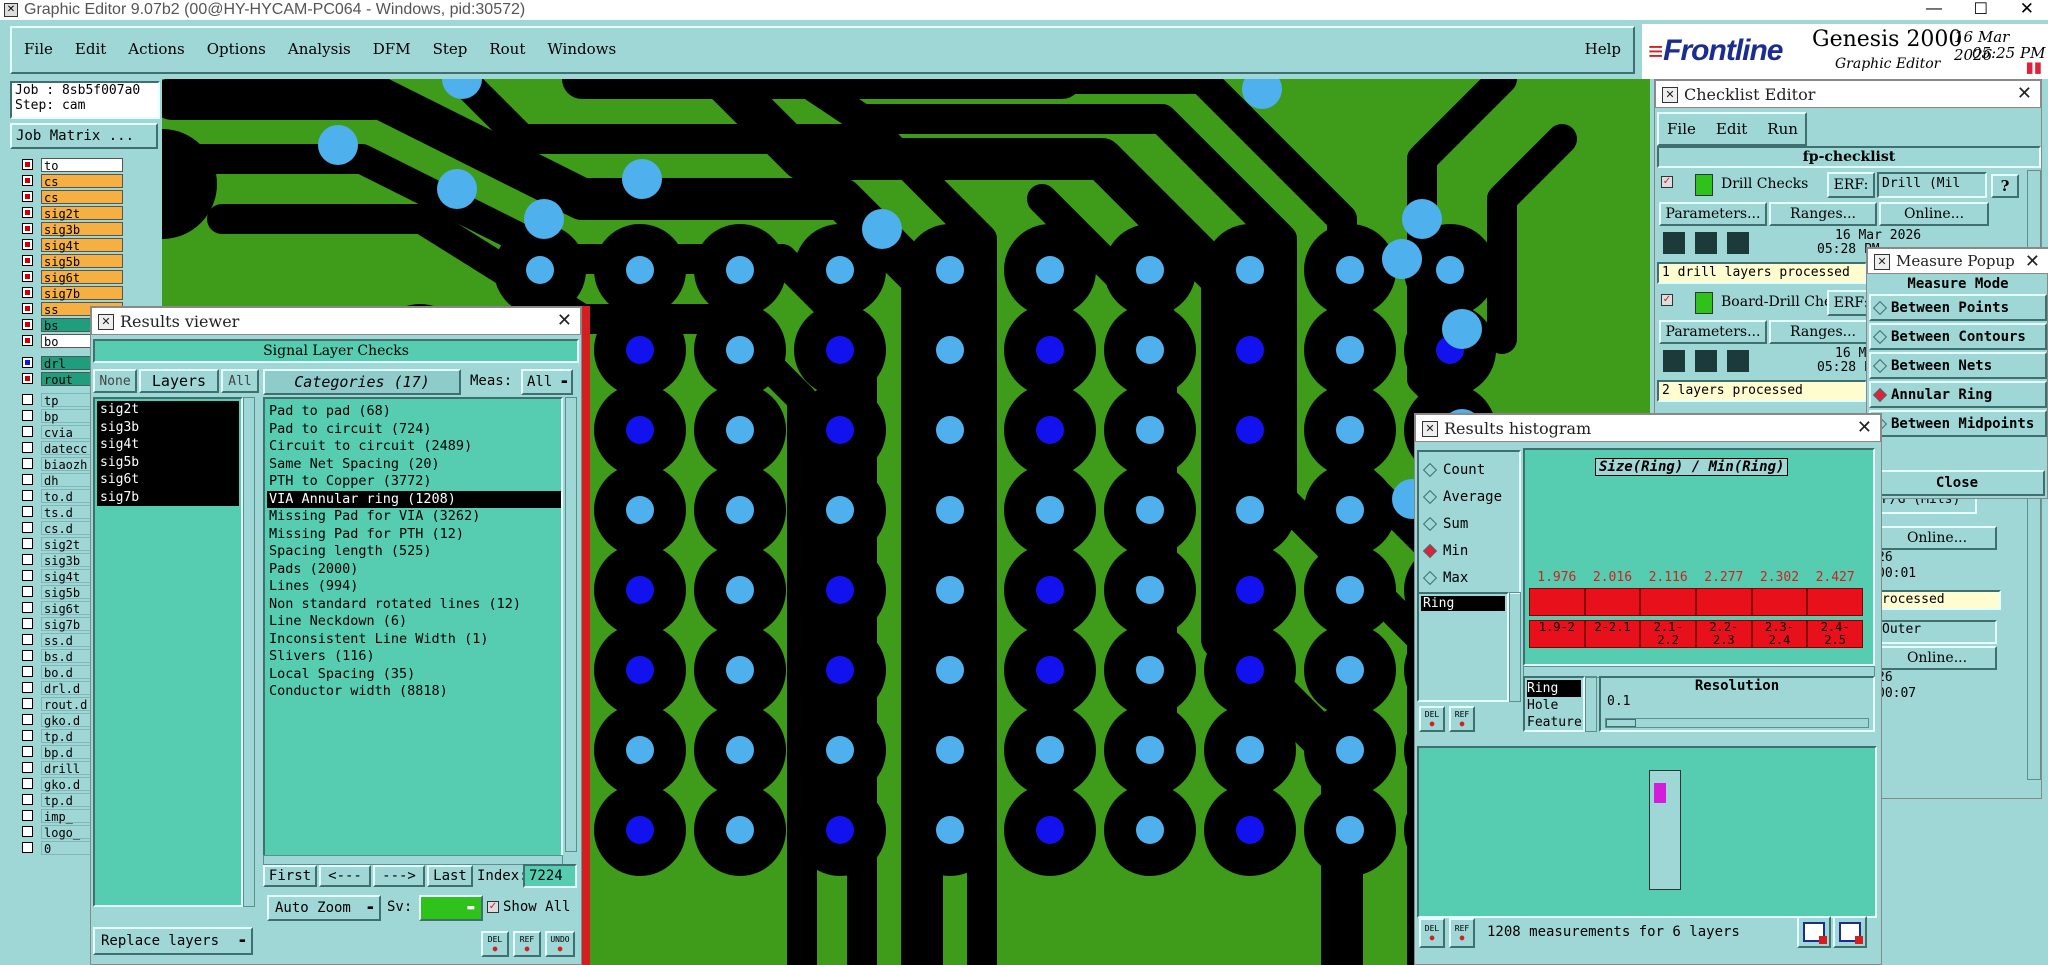 The image size is (2048, 965). I want to click on preview-del-button: DEL ●, so click(1432, 933).